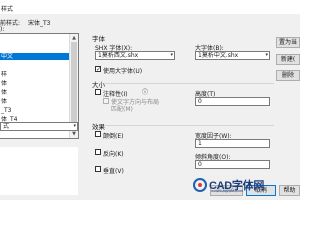  I want to click on match-layout-checkbox, so click(106, 101).